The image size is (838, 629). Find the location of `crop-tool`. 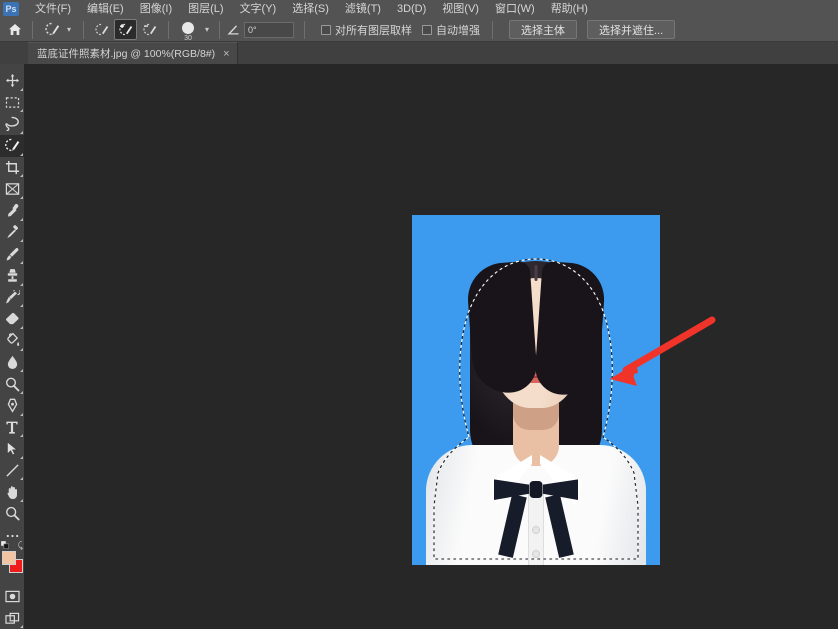

crop-tool is located at coordinates (12, 168).